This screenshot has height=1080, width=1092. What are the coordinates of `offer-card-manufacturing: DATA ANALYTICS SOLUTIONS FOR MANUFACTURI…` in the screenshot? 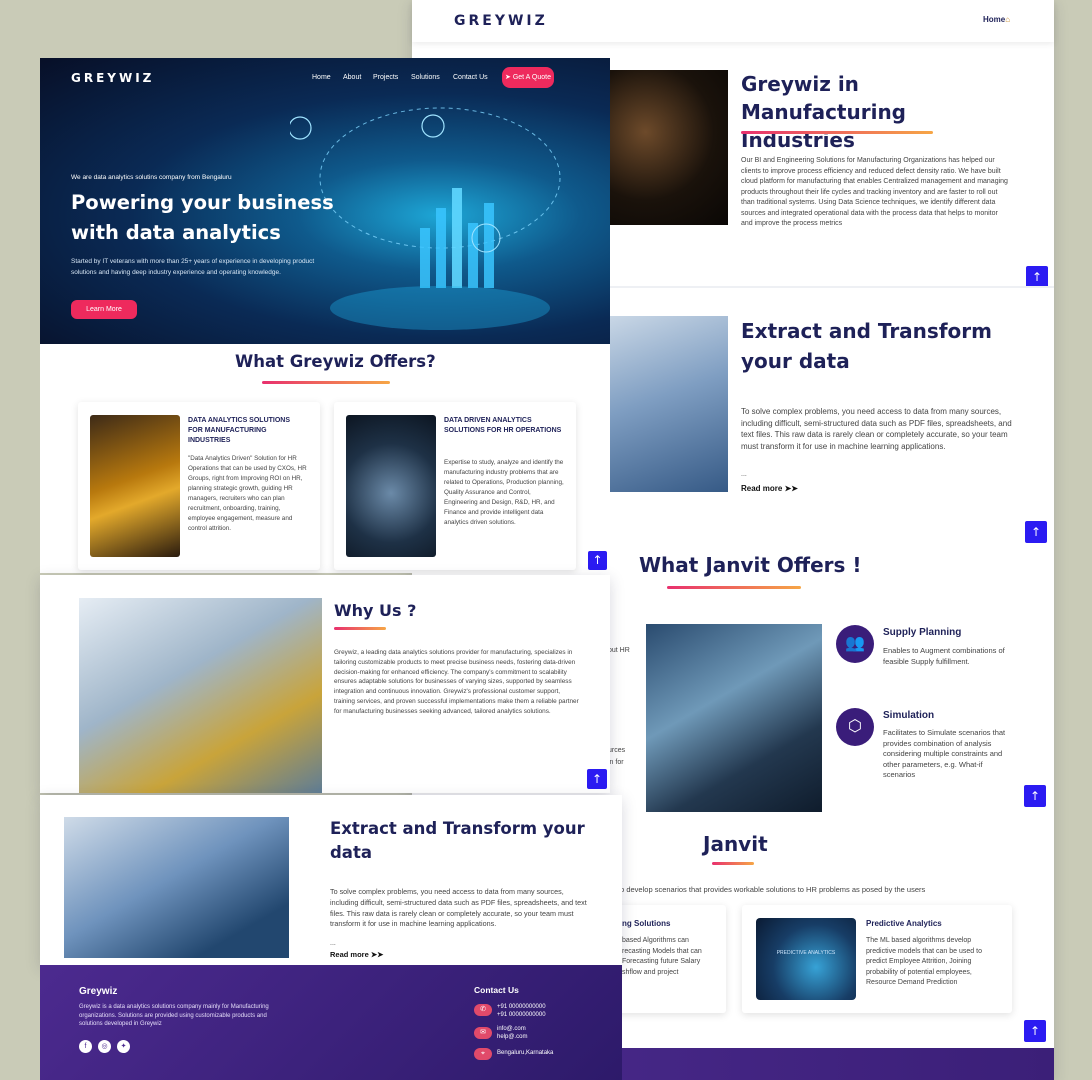 It's located at (199, 486).